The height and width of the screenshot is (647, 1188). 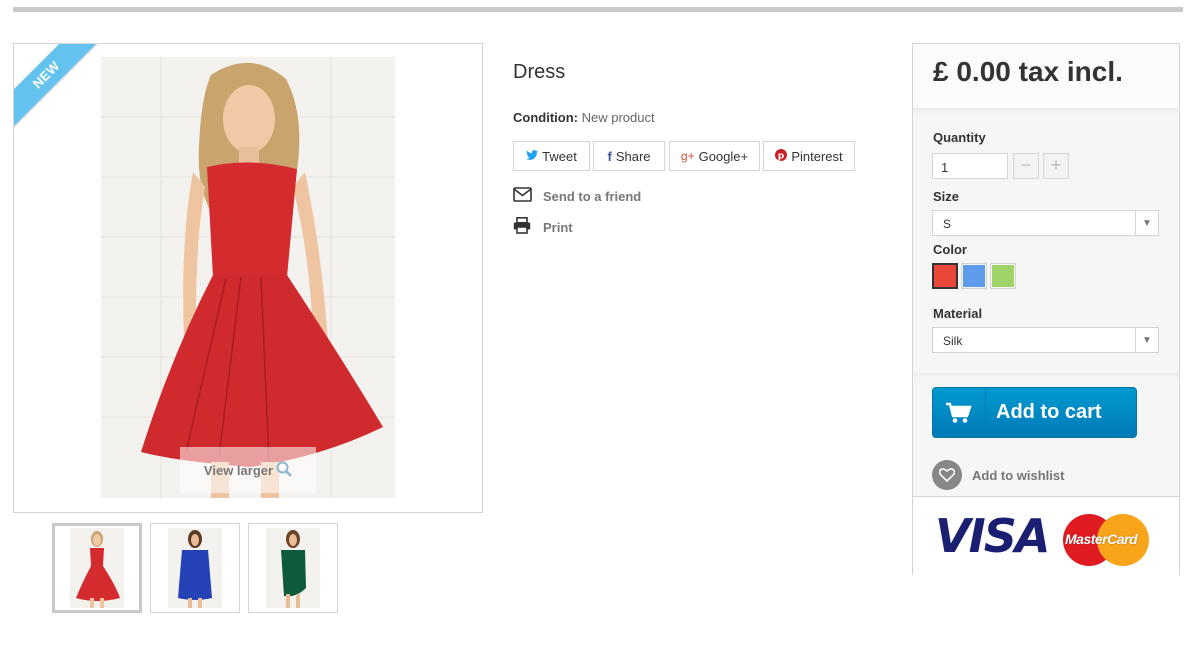 What do you see at coordinates (958, 313) in the screenshot?
I see `material-label: Material` at bounding box center [958, 313].